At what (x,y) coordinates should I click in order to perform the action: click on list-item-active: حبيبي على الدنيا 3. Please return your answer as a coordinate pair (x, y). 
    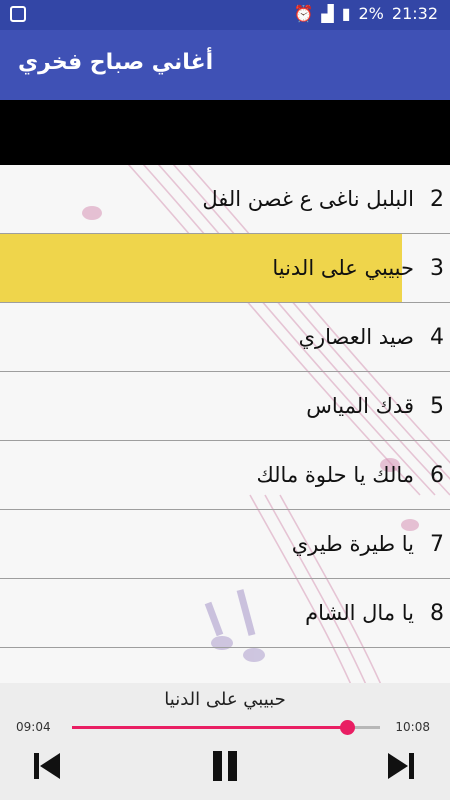
    Looking at the image, I should click on (225, 268).